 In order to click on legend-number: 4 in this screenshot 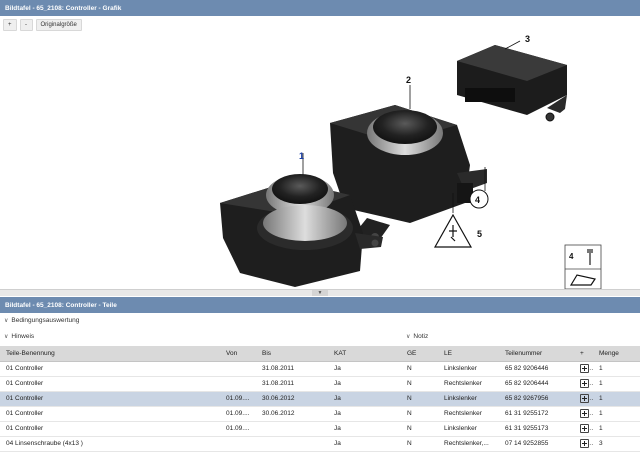, I will do `click(571, 256)`.